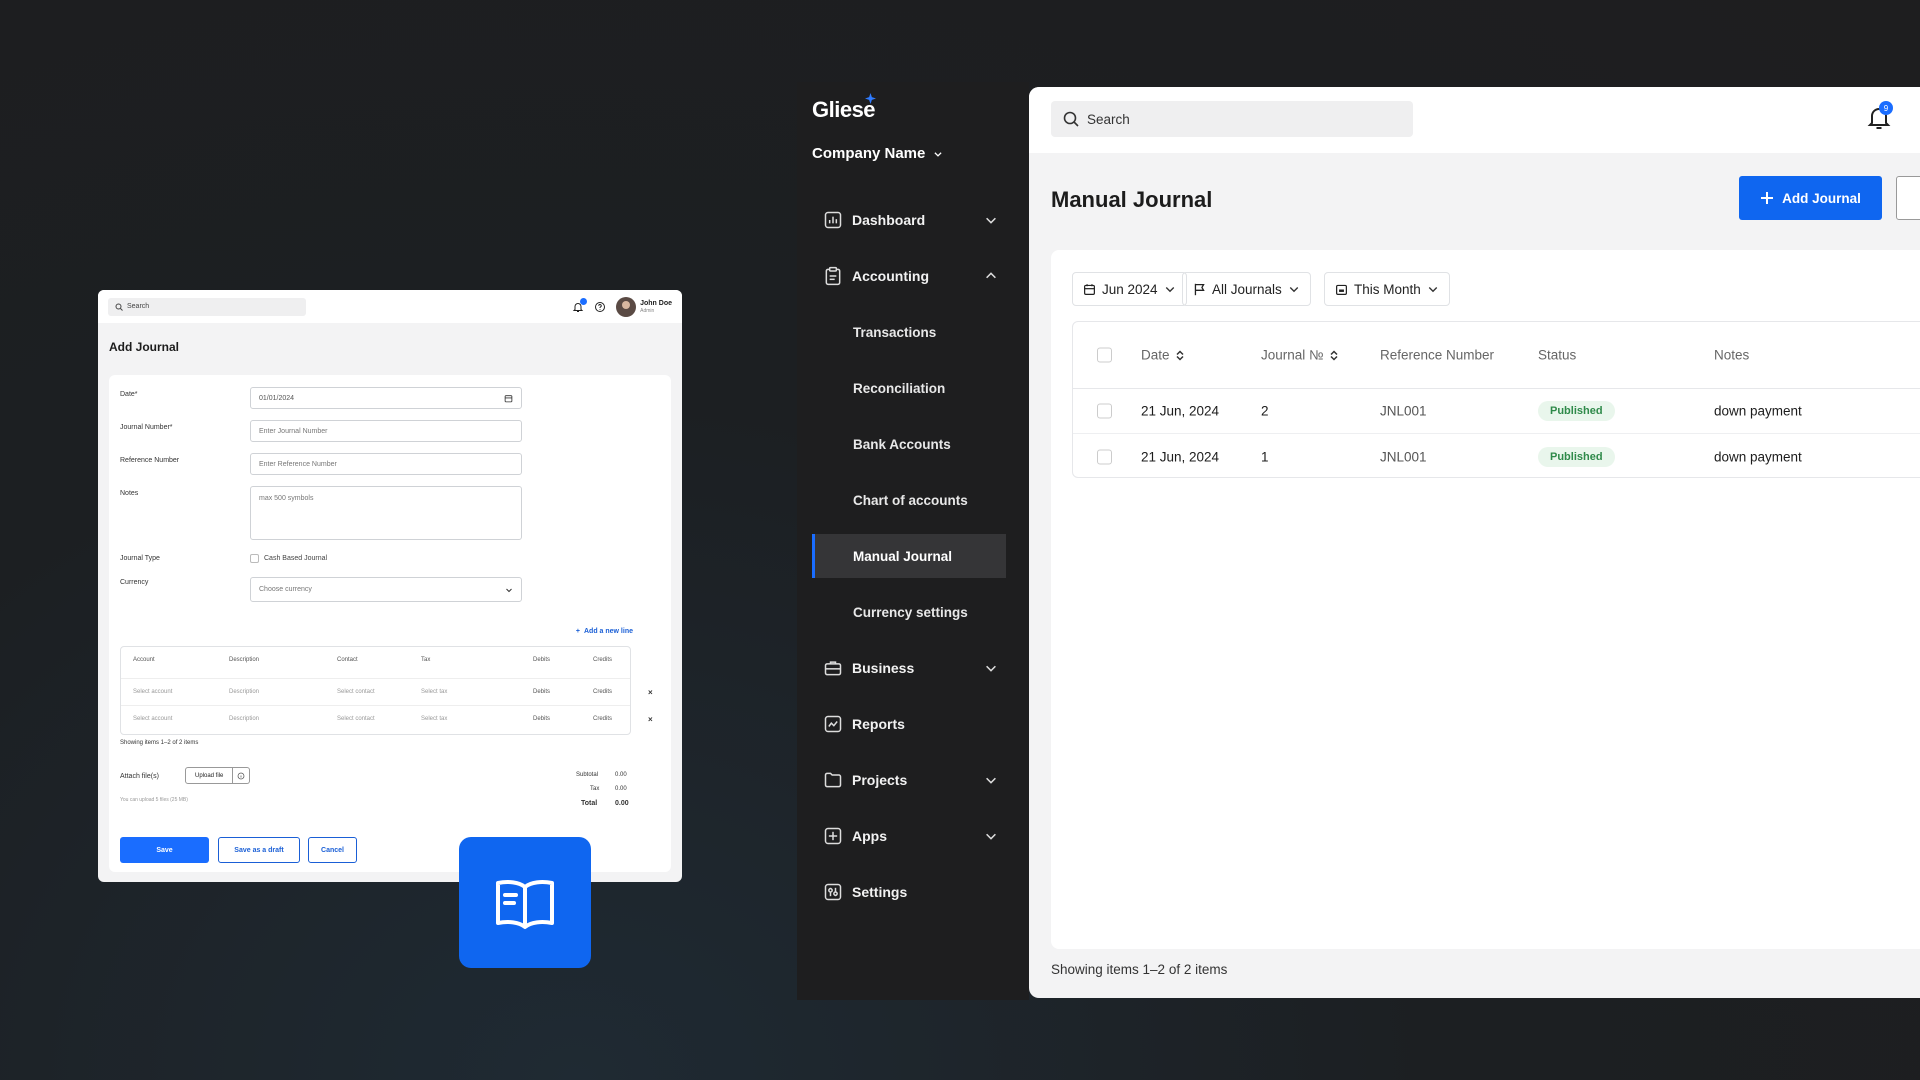  I want to click on sidebar-item-apps: Apps, so click(909, 836).